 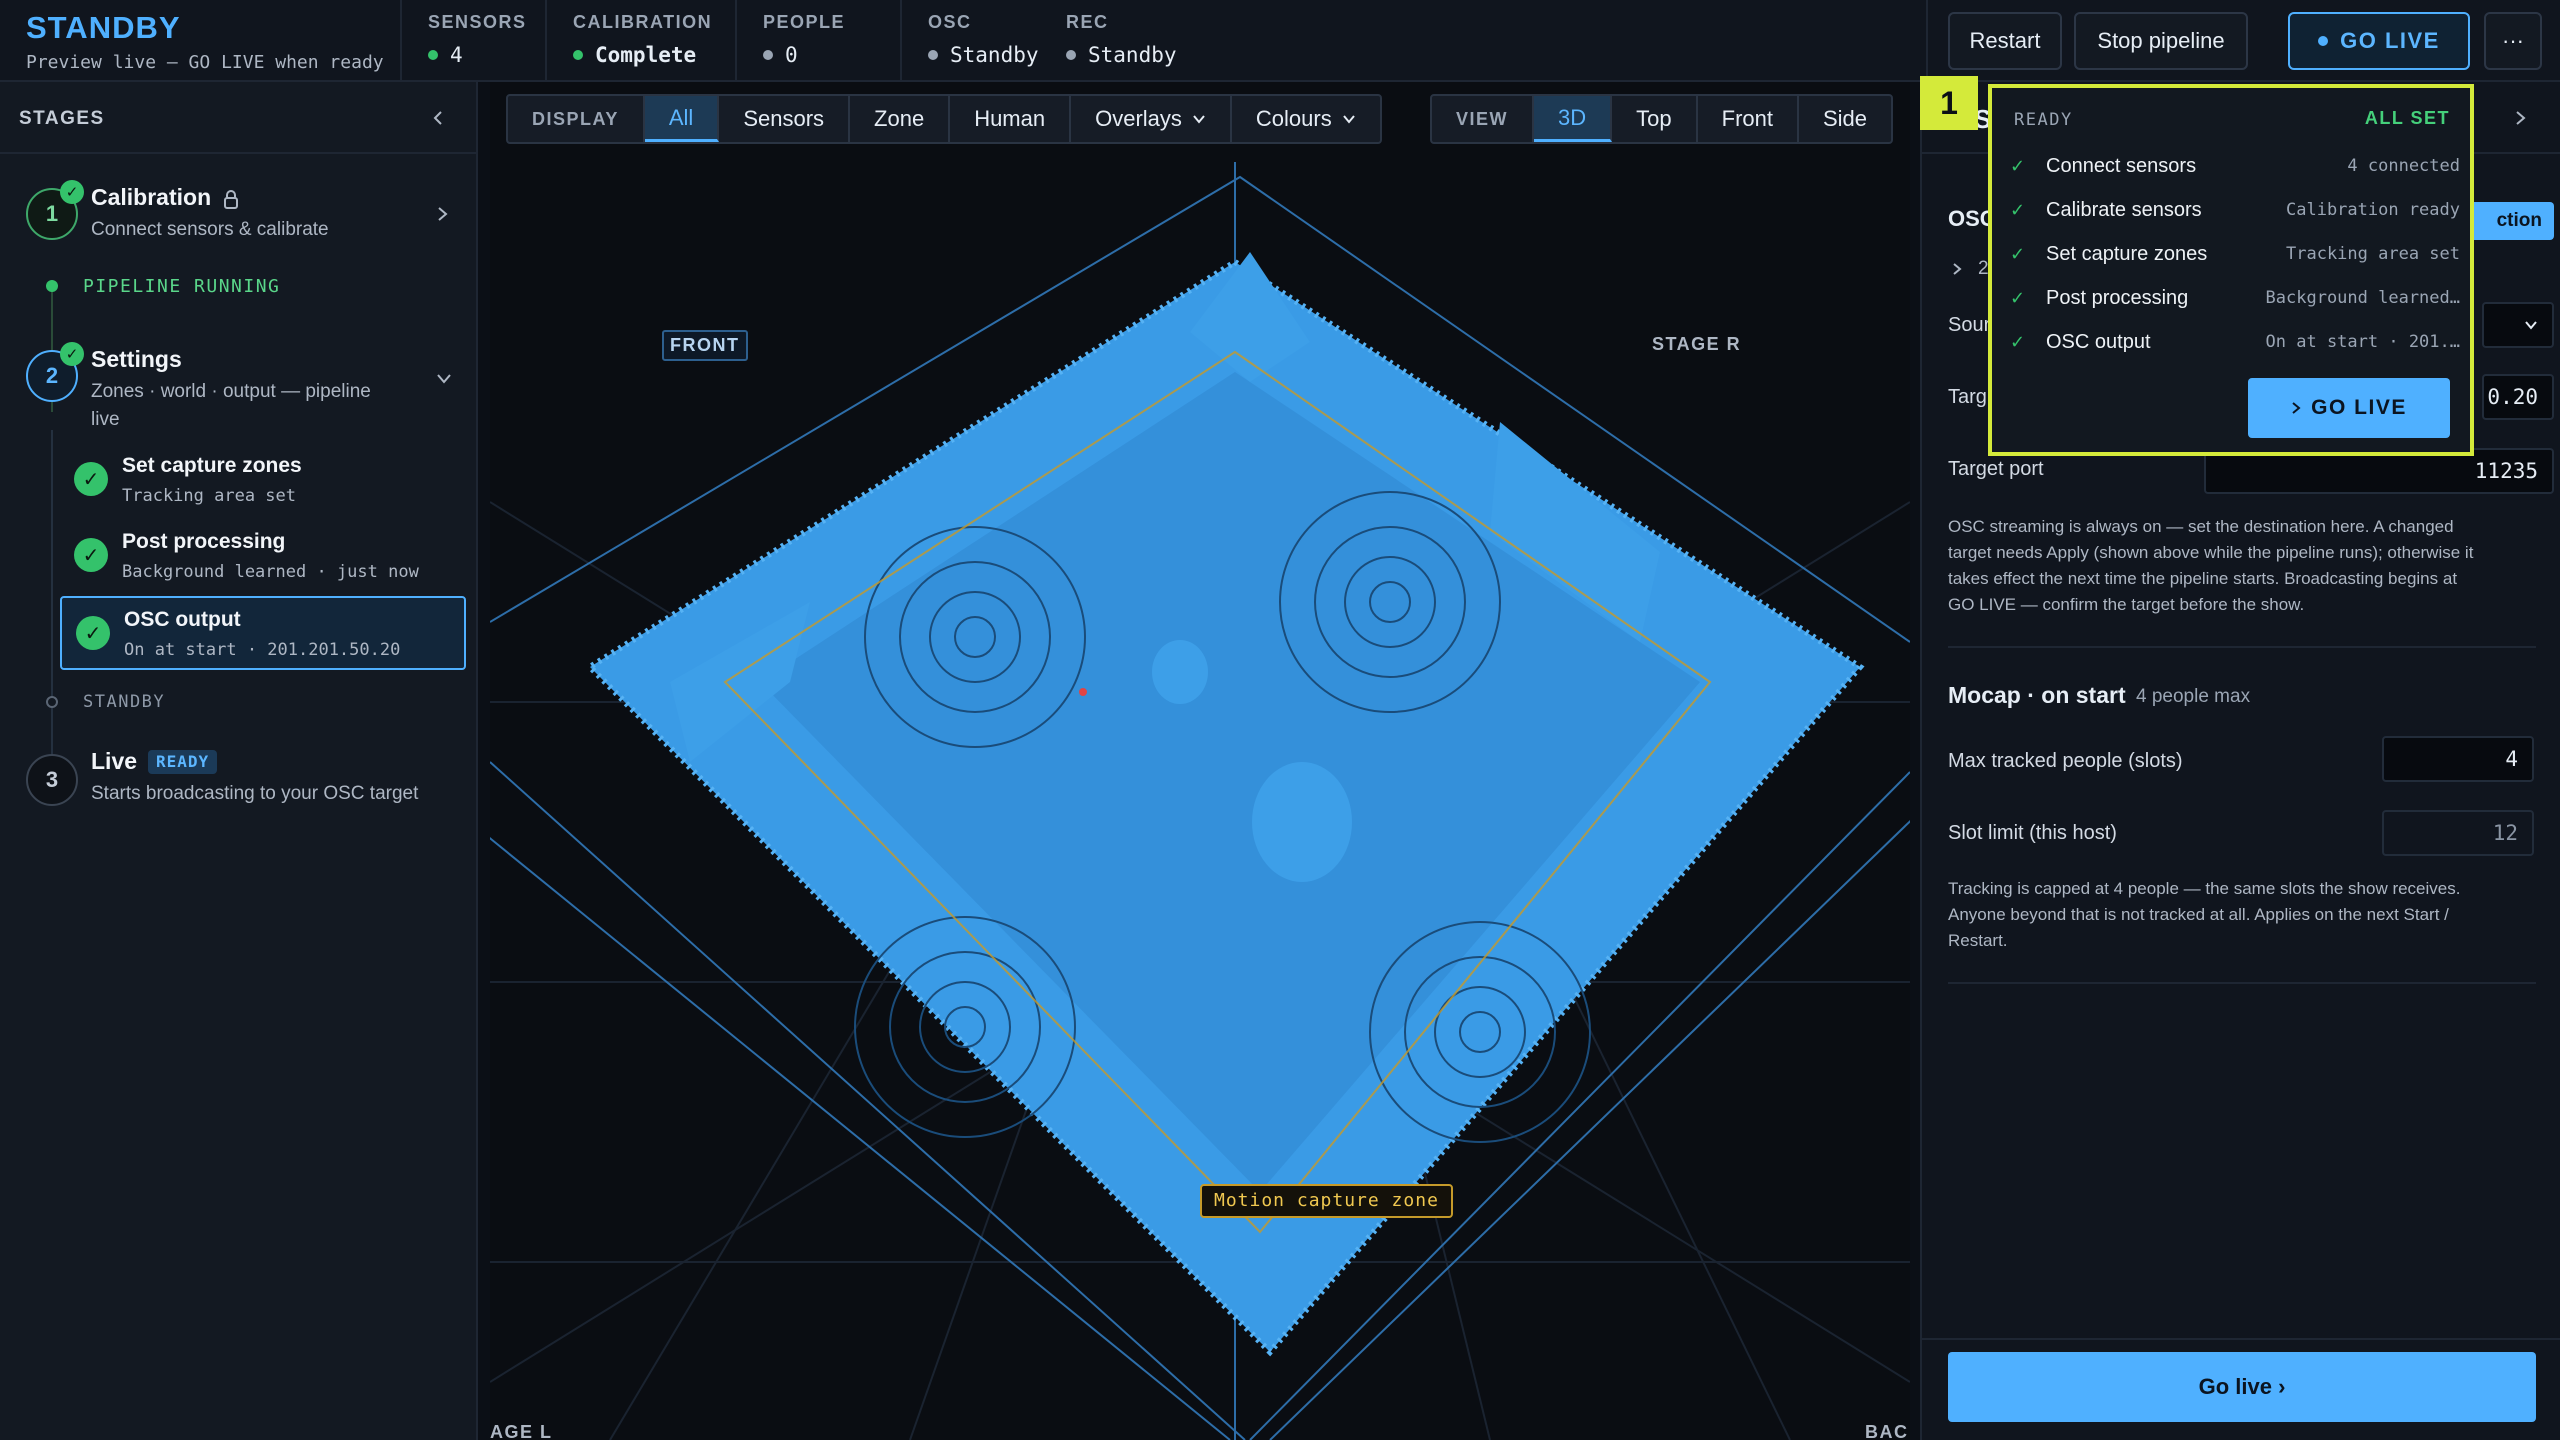 I want to click on checklist-item: ✓ Set capture zones Tracking area set, so click(x=2235, y=254).